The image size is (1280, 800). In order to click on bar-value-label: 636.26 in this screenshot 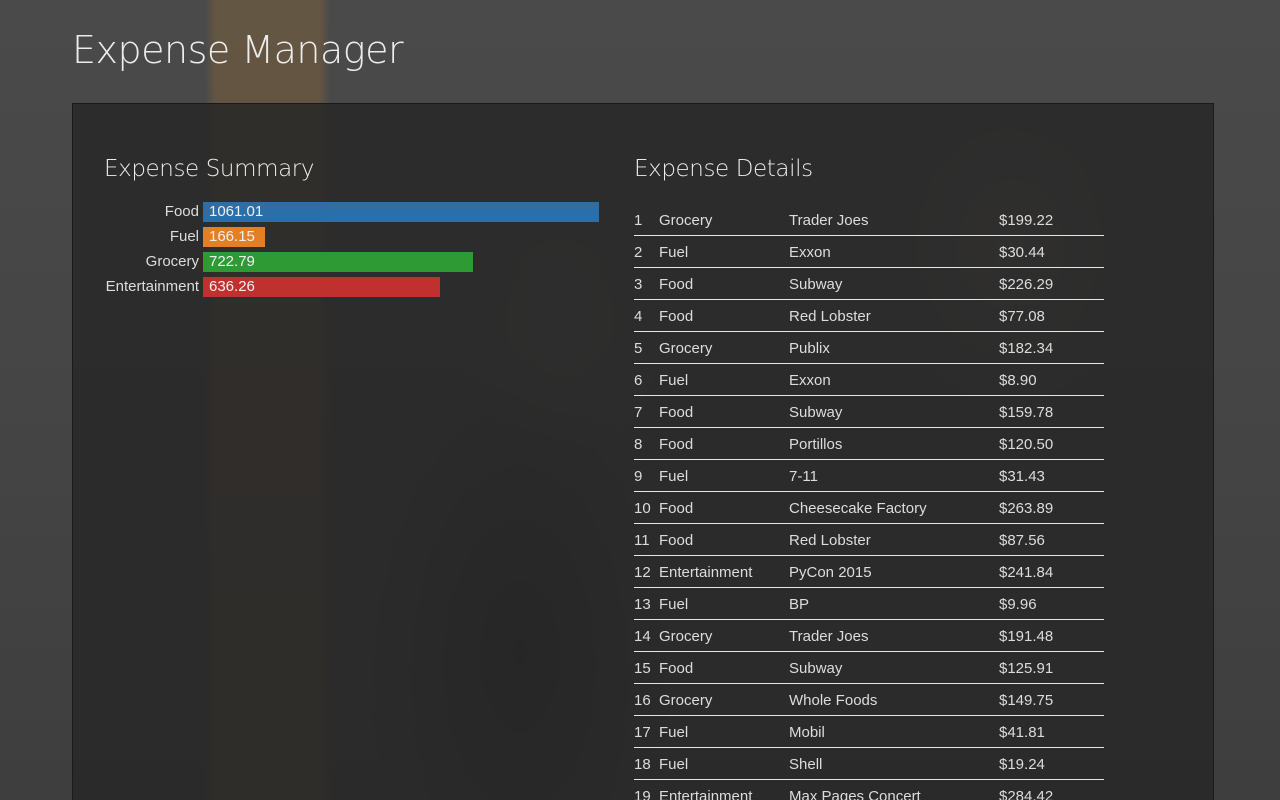, I will do `click(232, 286)`.